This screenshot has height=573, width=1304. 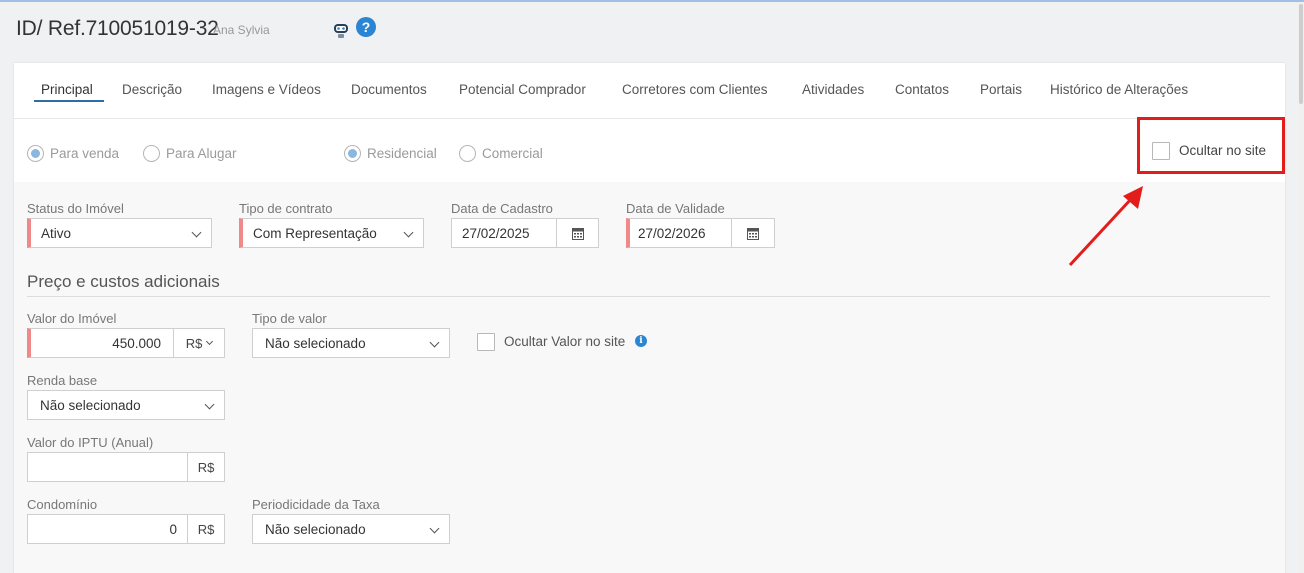 What do you see at coordinates (833, 89) in the screenshot?
I see `tab-atividades: Atividades` at bounding box center [833, 89].